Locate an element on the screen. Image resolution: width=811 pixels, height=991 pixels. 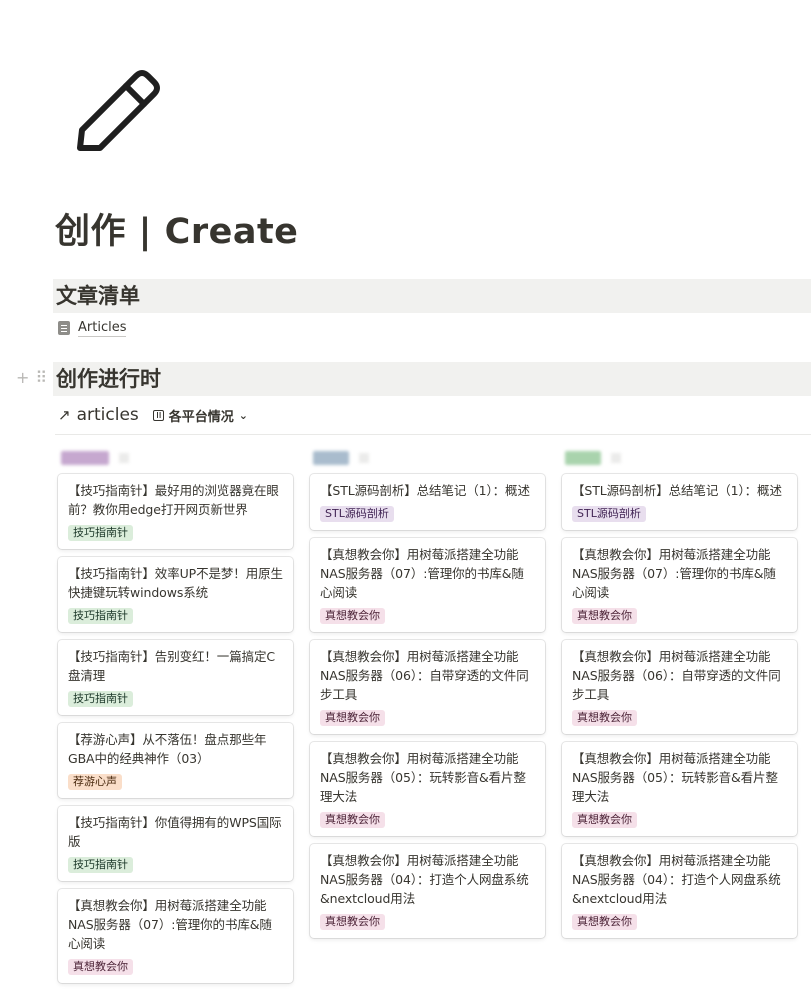
section-heading-article-list: 文章清单 is located at coordinates (432, 296).